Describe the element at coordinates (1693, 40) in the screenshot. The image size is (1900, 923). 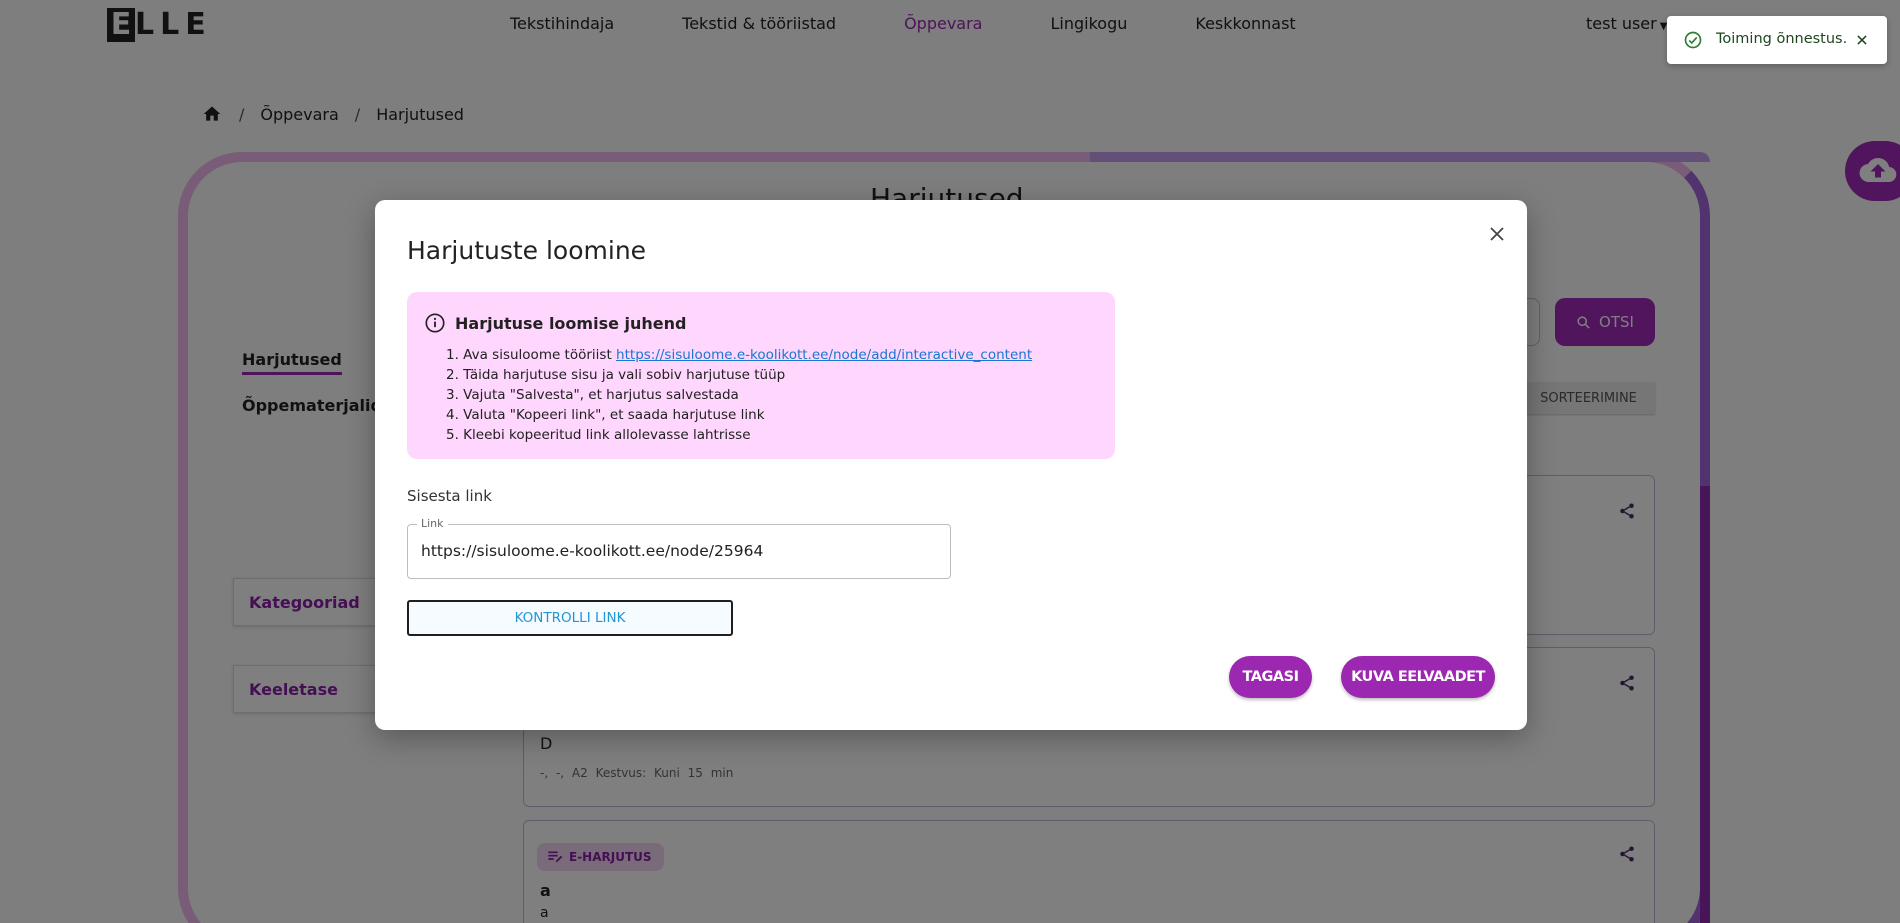
I see `check-circle-icon` at that location.